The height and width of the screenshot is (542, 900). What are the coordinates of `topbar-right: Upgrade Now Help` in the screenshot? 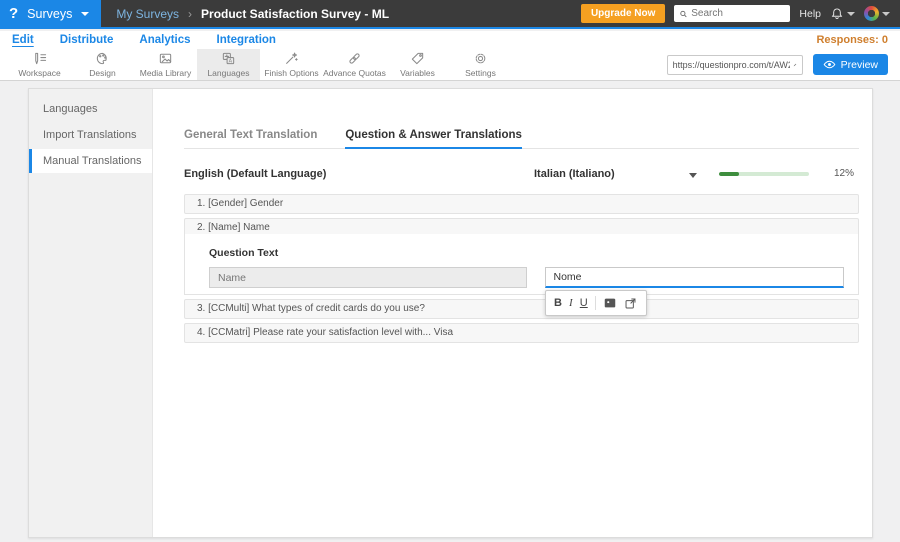 It's located at (740, 13).